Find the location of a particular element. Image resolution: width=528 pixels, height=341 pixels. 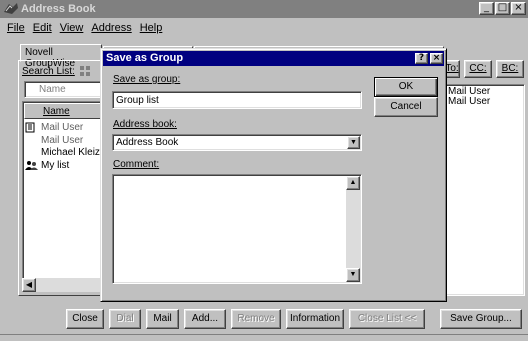

window-title: Address Book is located at coordinates (58, 9).